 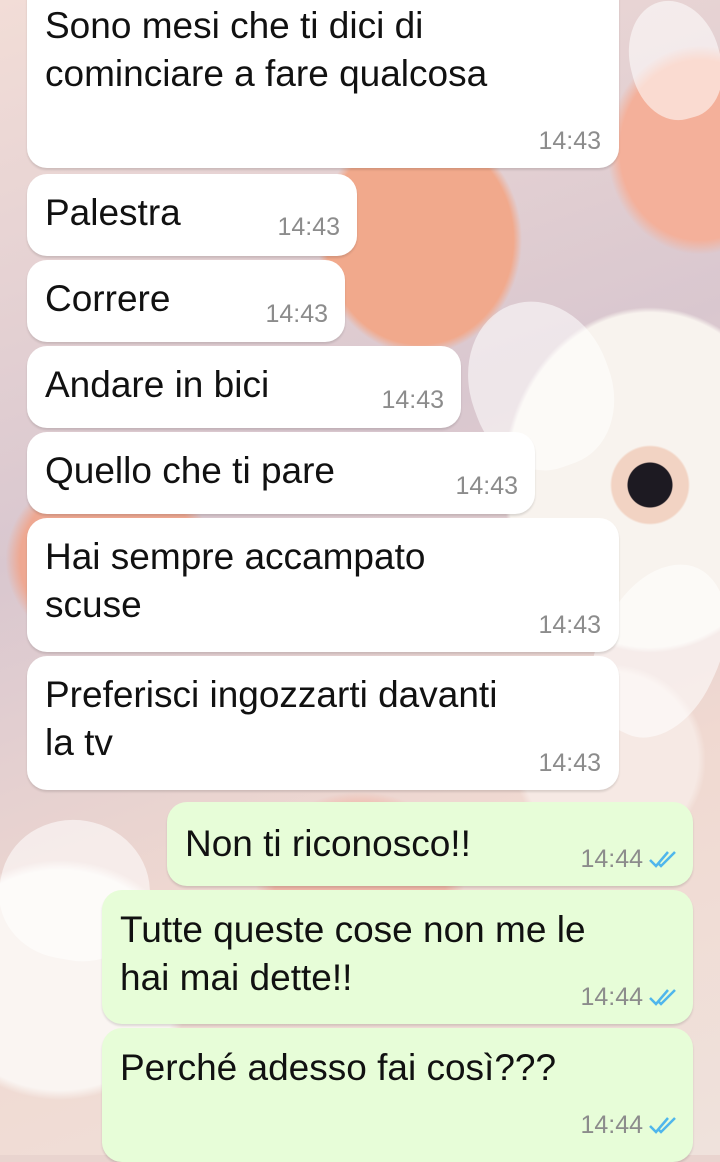 I want to click on message-text: Non ti riconosco!!, so click(x=328, y=843).